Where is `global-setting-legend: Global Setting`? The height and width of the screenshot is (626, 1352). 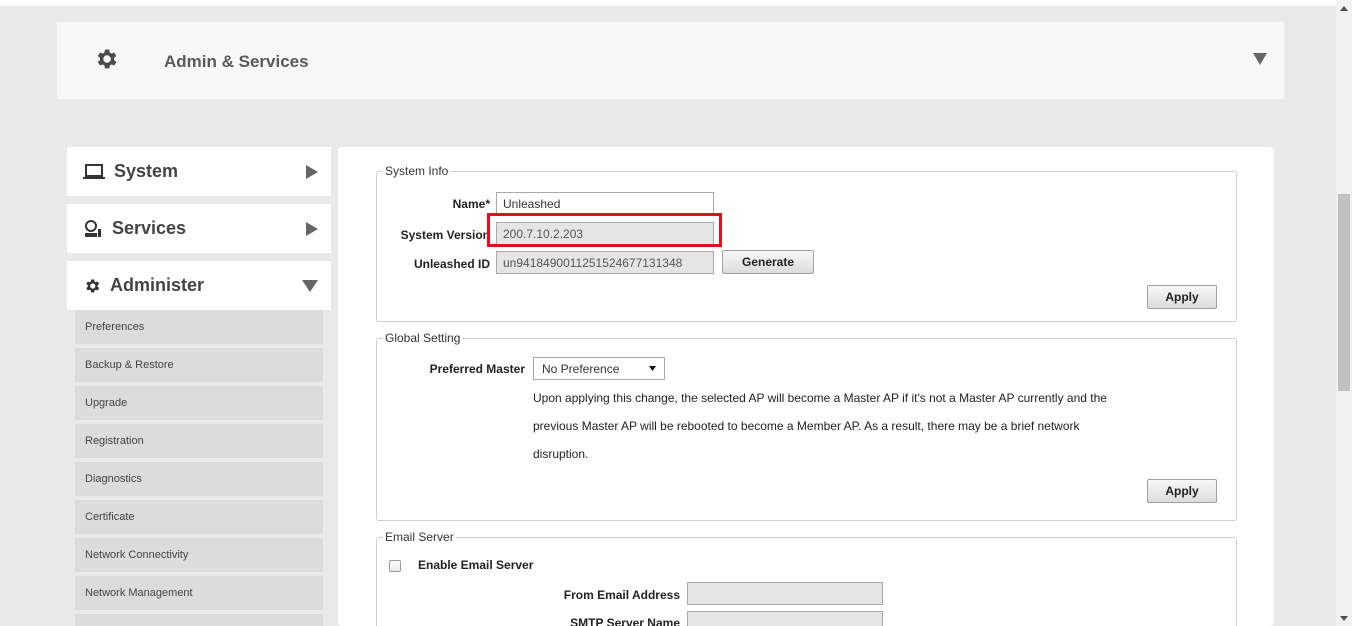 global-setting-legend: Global Setting is located at coordinates (423, 338).